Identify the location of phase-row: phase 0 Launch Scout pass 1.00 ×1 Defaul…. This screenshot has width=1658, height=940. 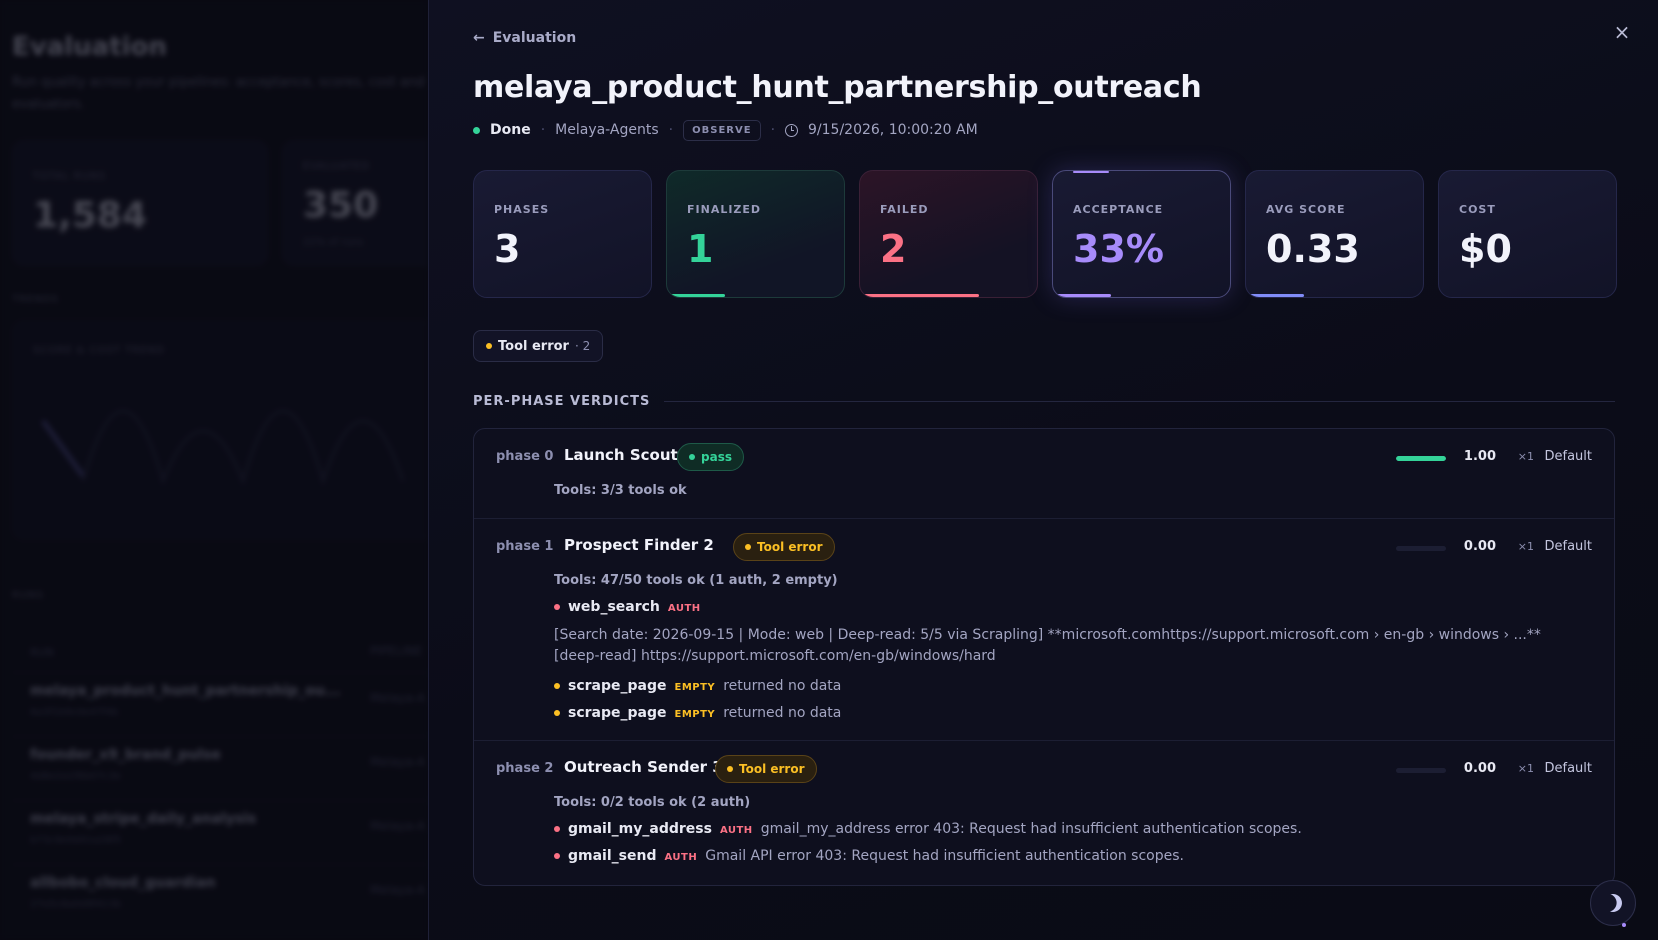
(1044, 474).